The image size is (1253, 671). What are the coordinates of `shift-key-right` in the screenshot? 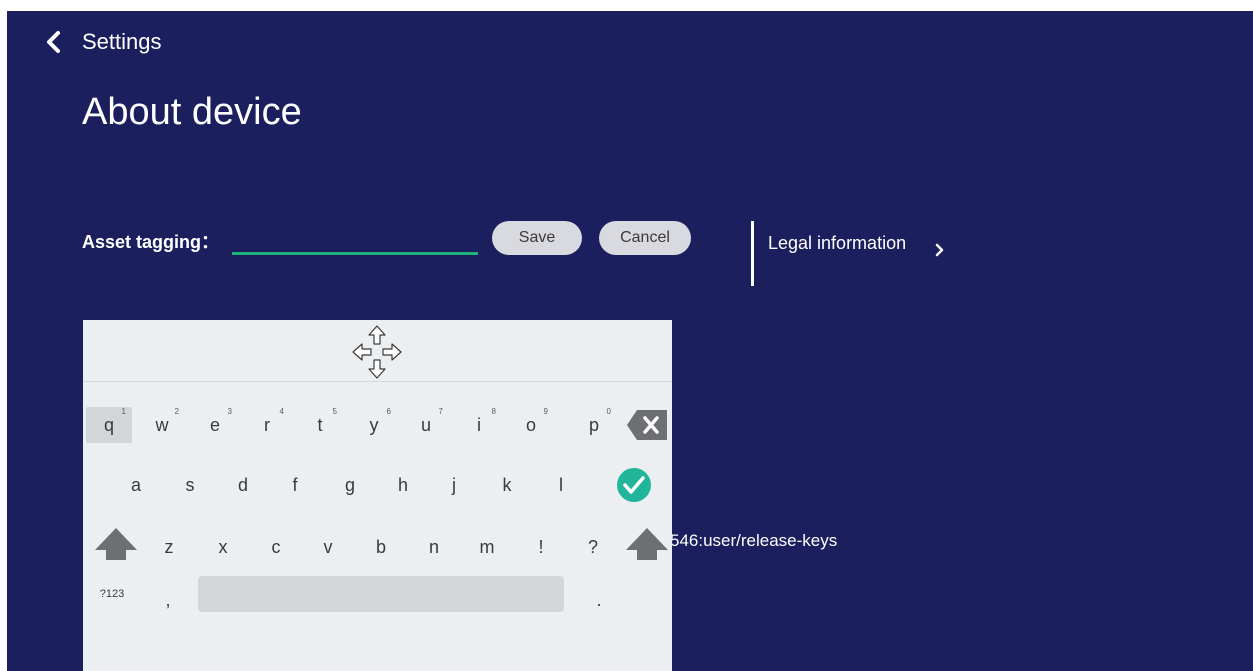 It's located at (647, 545).